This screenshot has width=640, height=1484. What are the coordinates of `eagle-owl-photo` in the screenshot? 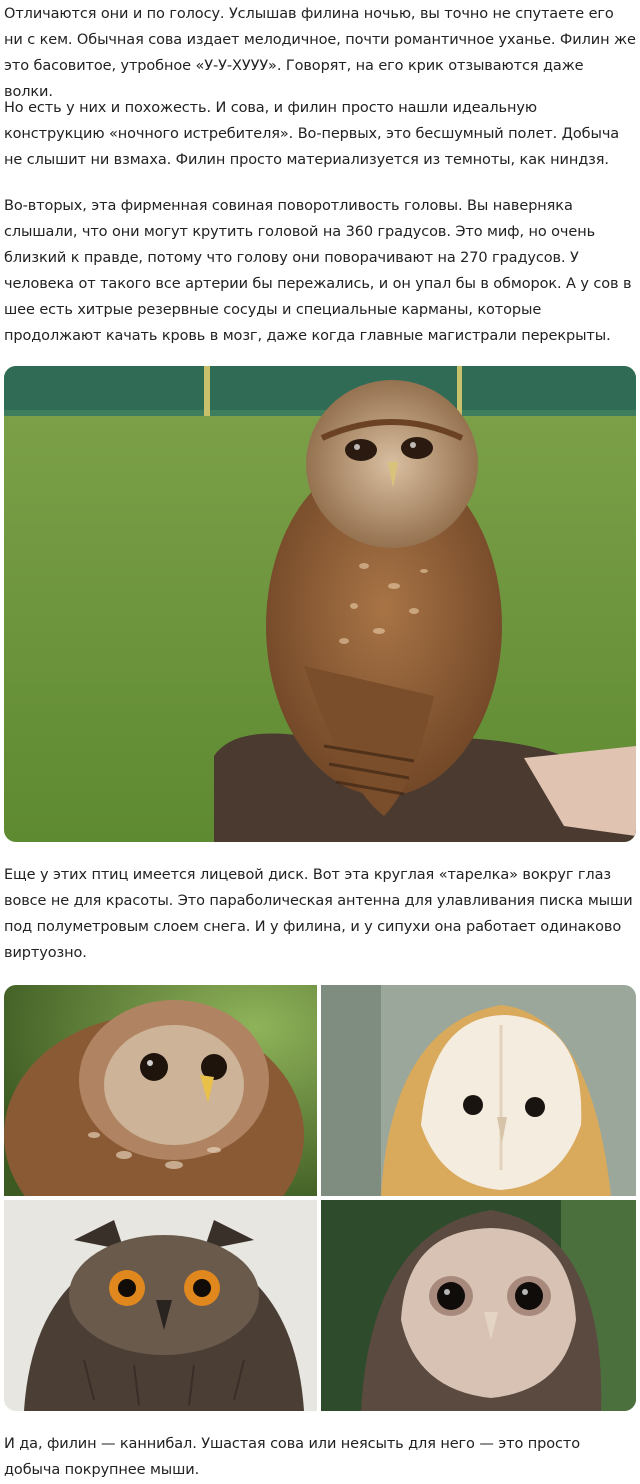 It's located at (160, 1305).